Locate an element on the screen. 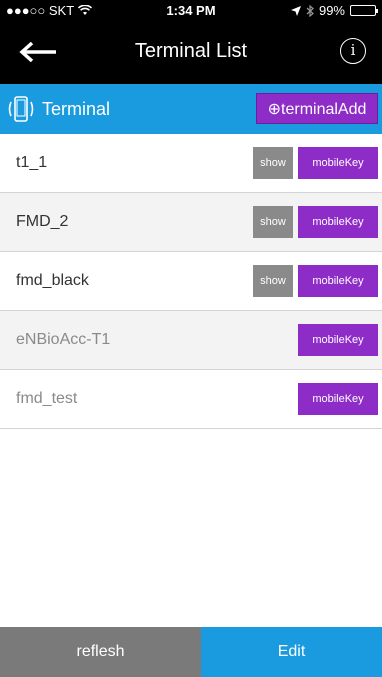 This screenshot has height=677, width=382. navigation-bar: Terminal List i is located at coordinates (191, 52).